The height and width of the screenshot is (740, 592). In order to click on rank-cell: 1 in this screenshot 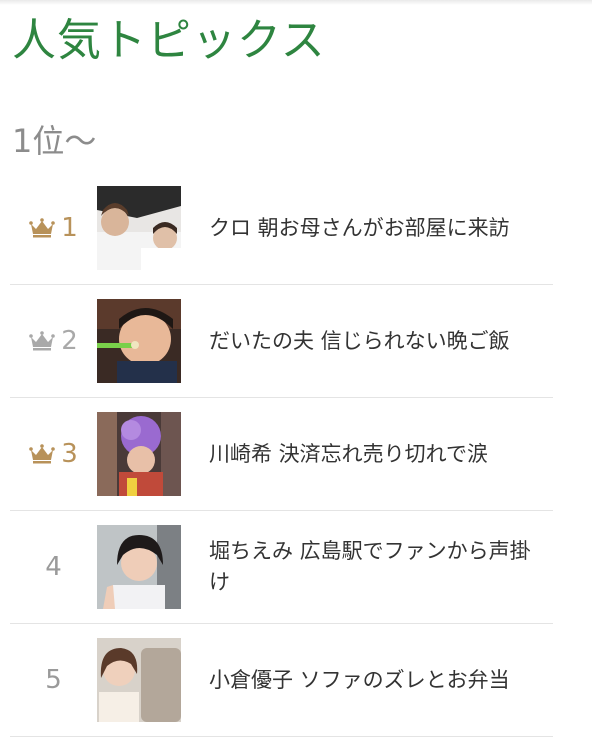, I will do `click(53, 228)`.